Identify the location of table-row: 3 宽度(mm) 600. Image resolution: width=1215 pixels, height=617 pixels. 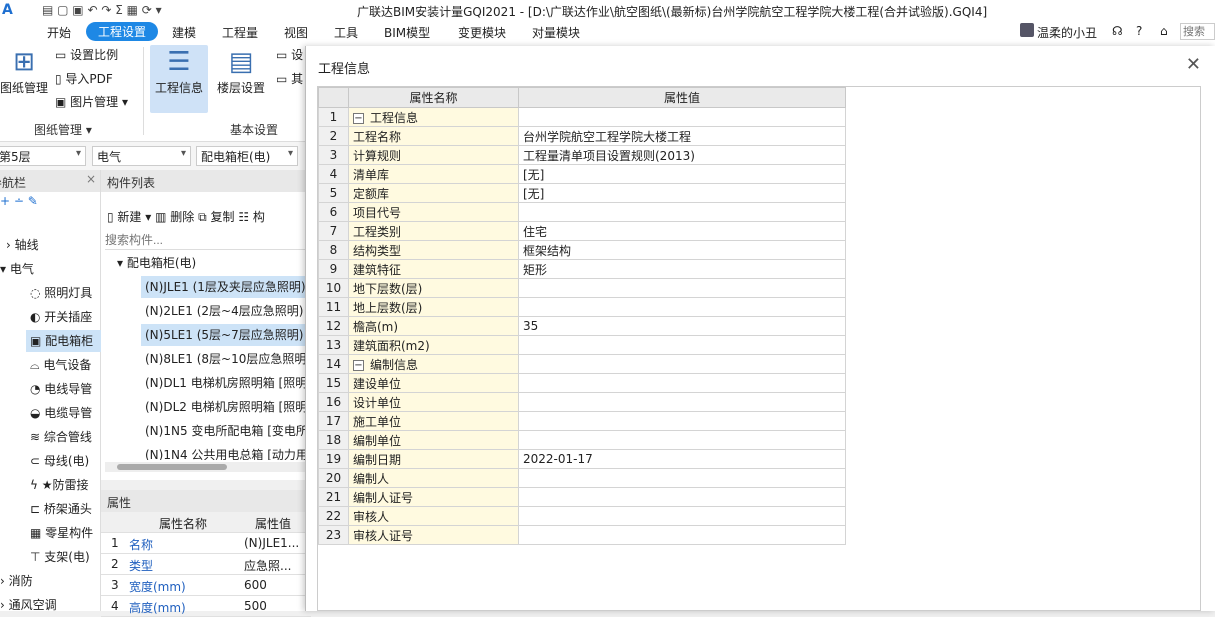
(206, 585).